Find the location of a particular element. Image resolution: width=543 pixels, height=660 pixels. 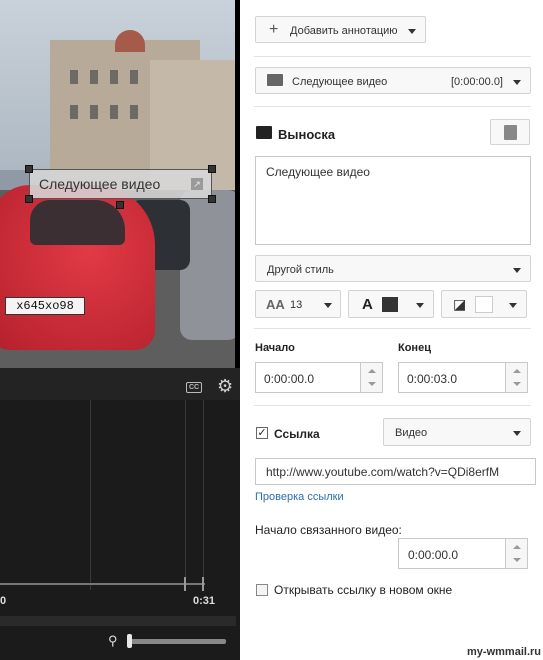

text-color-swatch is located at coordinates (390, 304).